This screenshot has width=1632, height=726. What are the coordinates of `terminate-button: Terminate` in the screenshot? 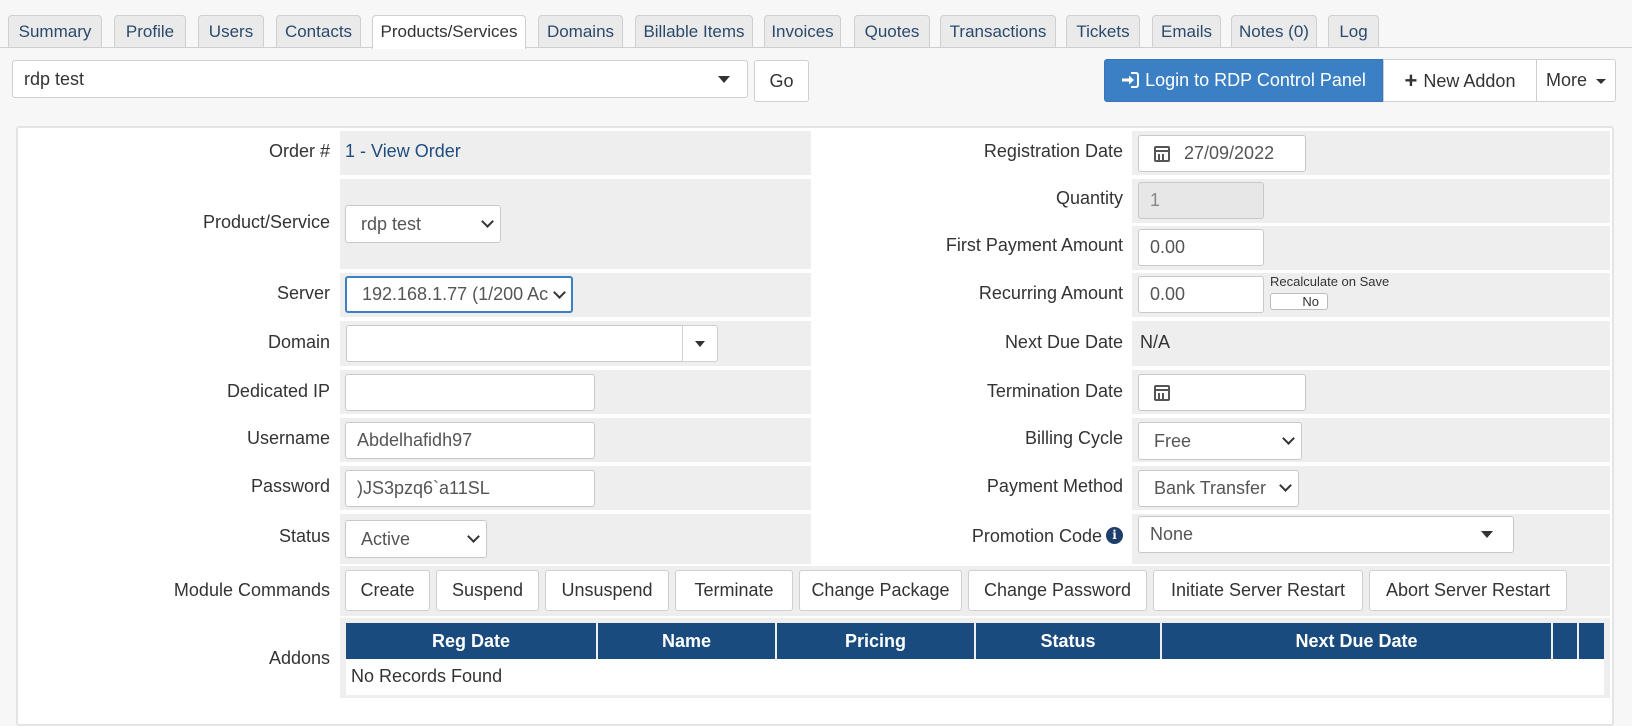 It's located at (734, 590).